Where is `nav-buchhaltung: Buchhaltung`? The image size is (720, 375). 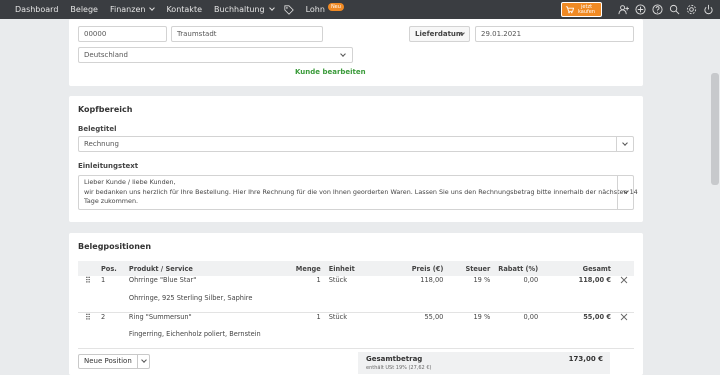
nav-buchhaltung: Buchhaltung is located at coordinates (244, 9).